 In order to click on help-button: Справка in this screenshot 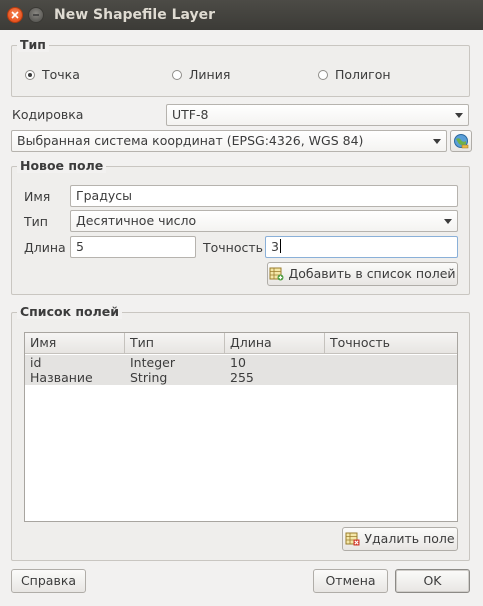, I will do `click(48, 581)`.